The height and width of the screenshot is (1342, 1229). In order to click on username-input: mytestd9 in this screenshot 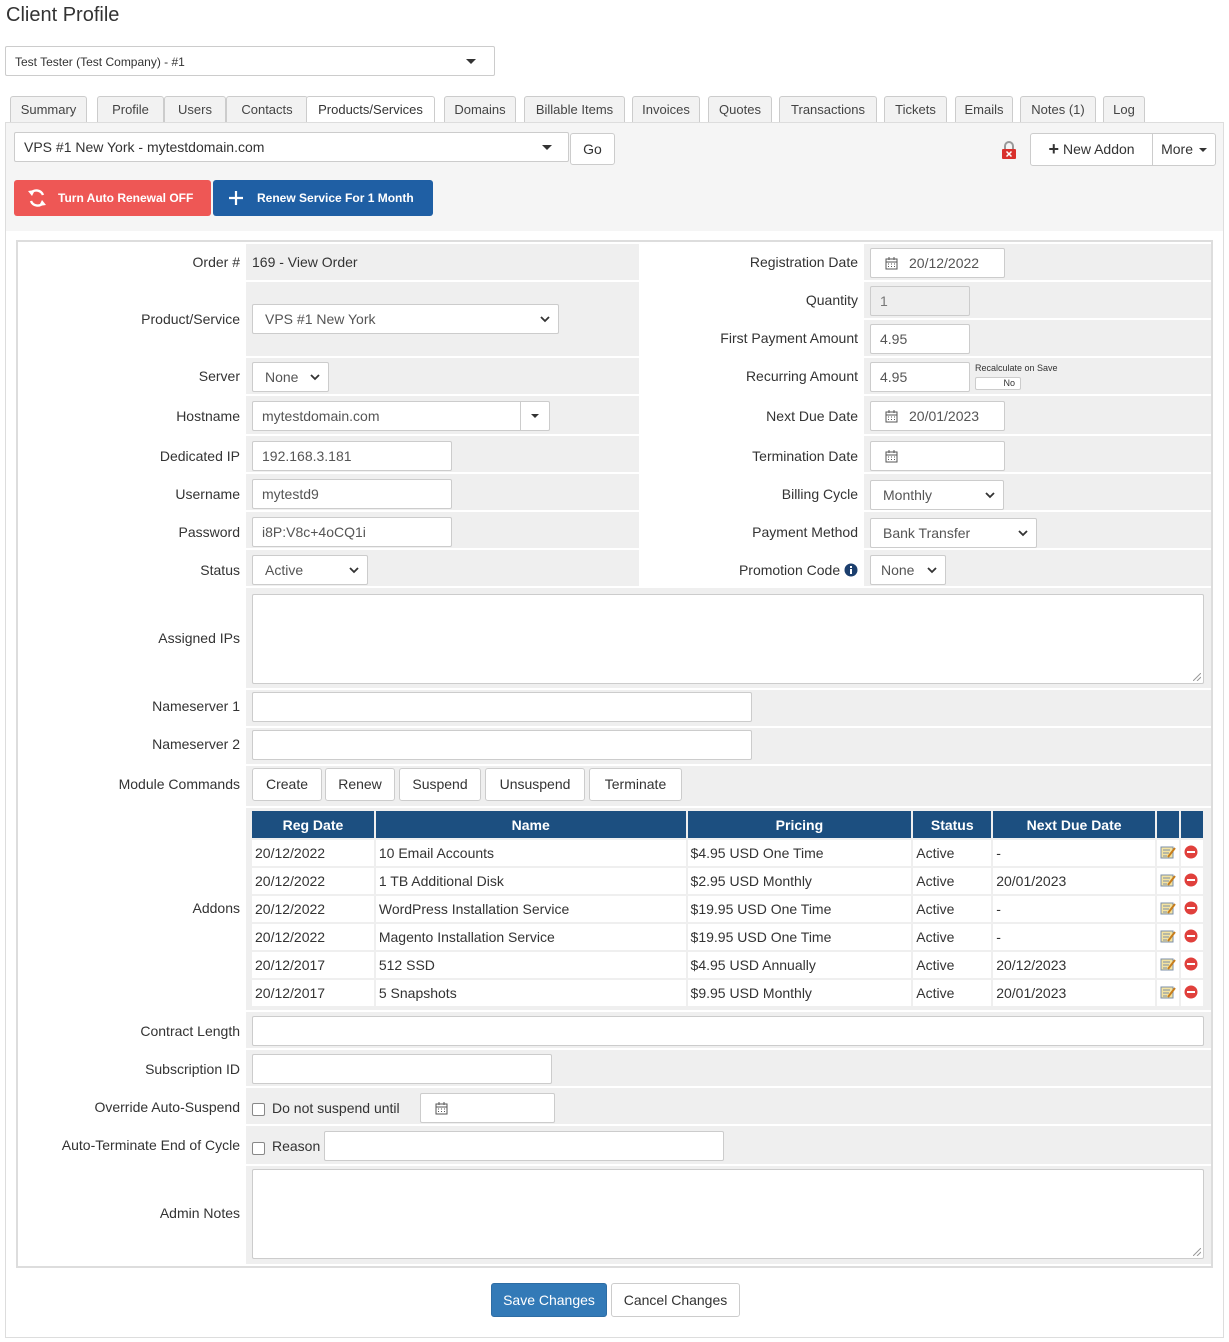, I will do `click(352, 494)`.